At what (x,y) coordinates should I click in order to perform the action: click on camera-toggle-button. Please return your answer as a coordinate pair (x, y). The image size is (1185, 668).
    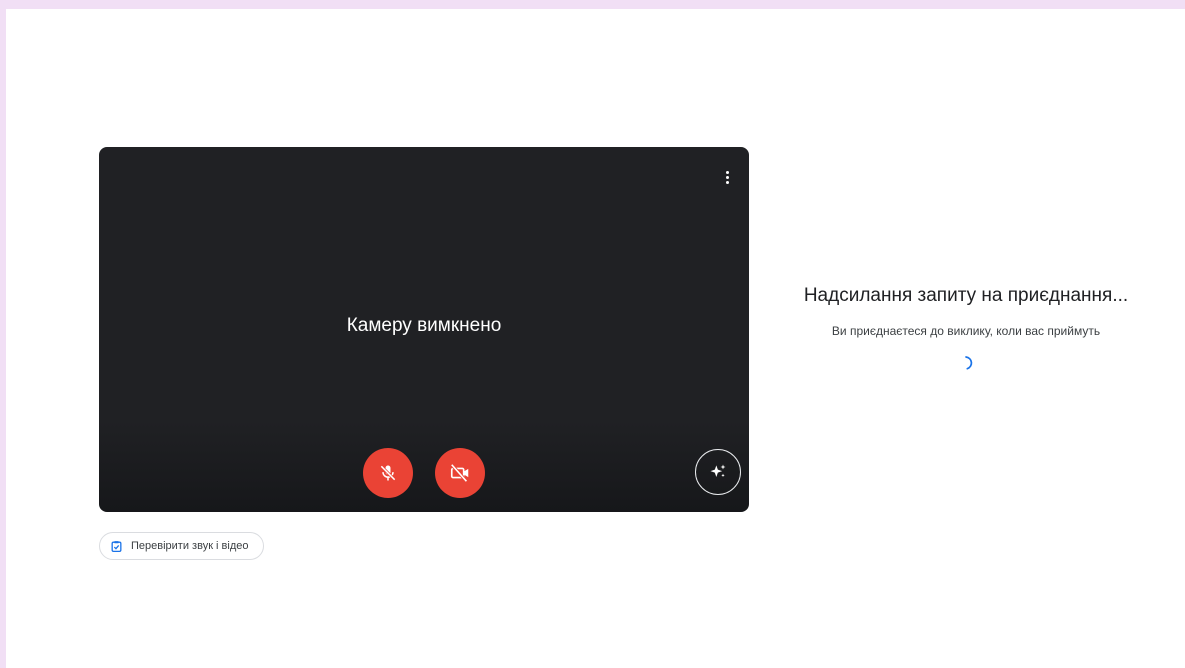
    Looking at the image, I should click on (460, 473).